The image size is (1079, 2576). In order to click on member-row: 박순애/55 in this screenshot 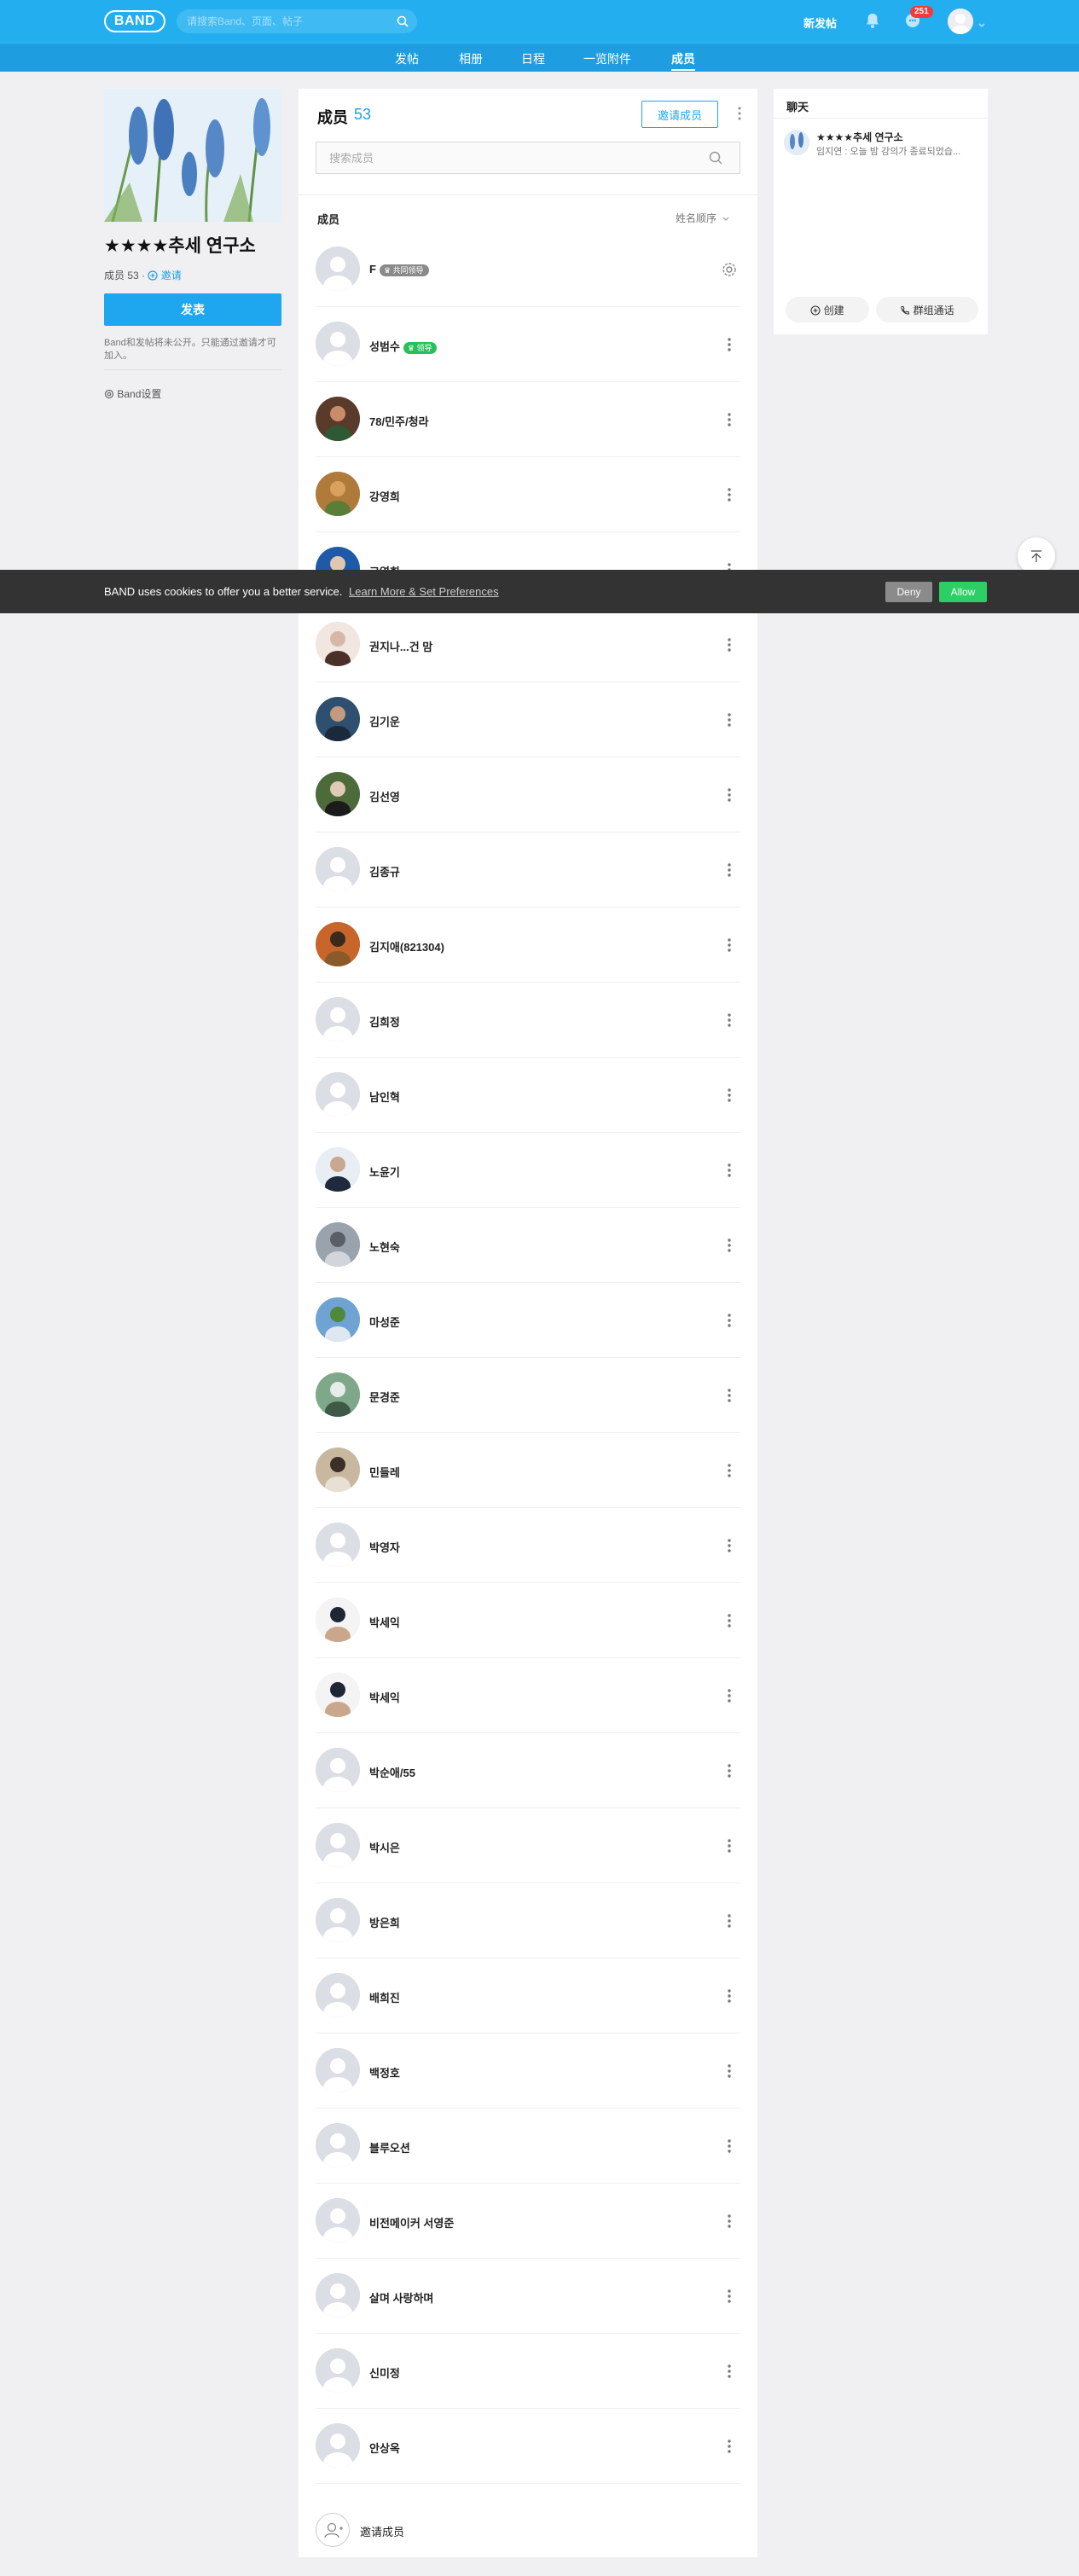, I will do `click(528, 1770)`.